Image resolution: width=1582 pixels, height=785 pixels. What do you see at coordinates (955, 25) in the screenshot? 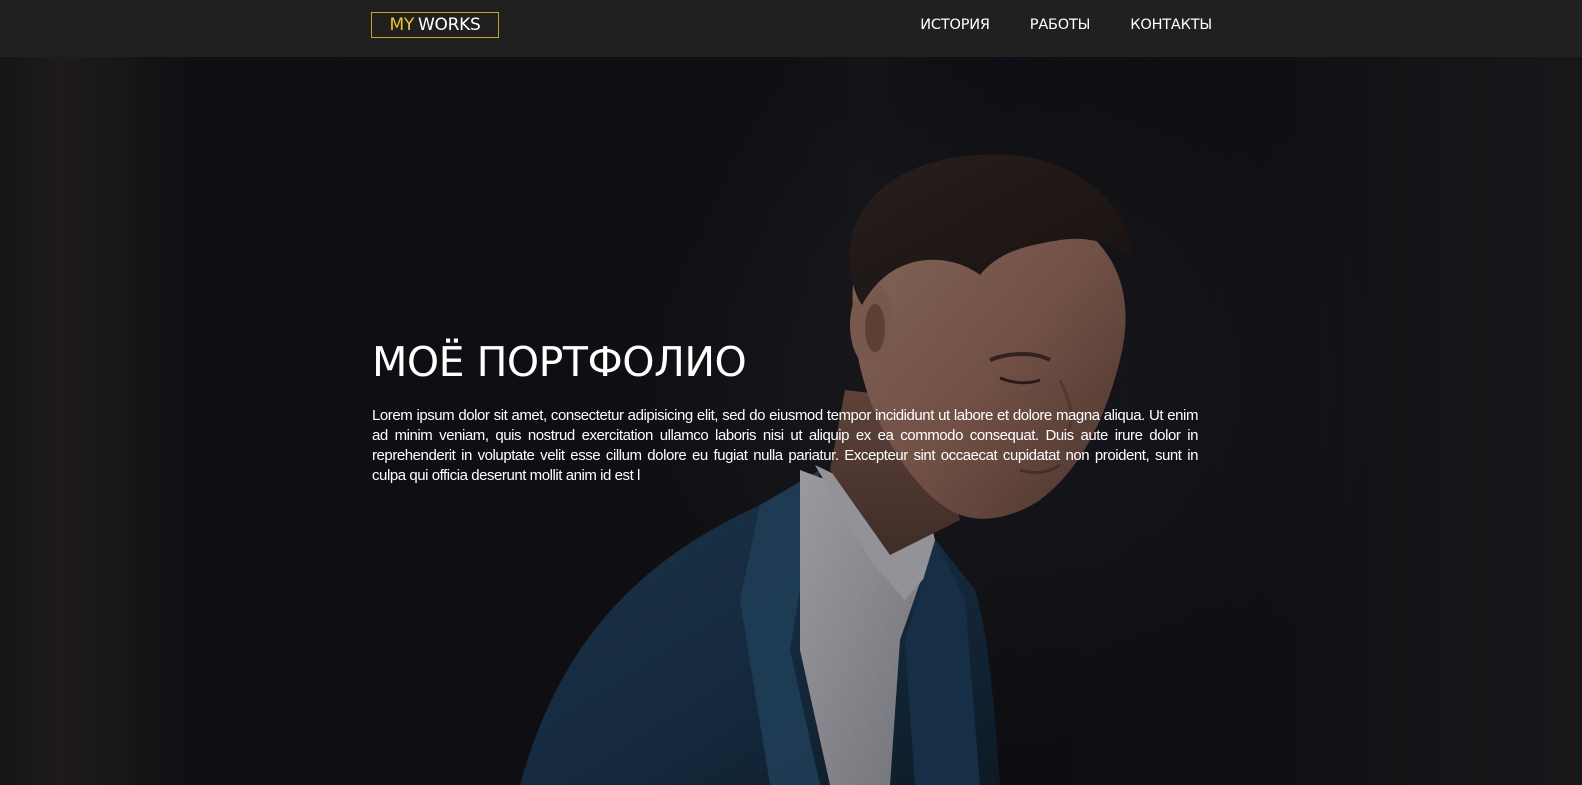
I see `nav-link-history: ИСТОРИЯ` at bounding box center [955, 25].